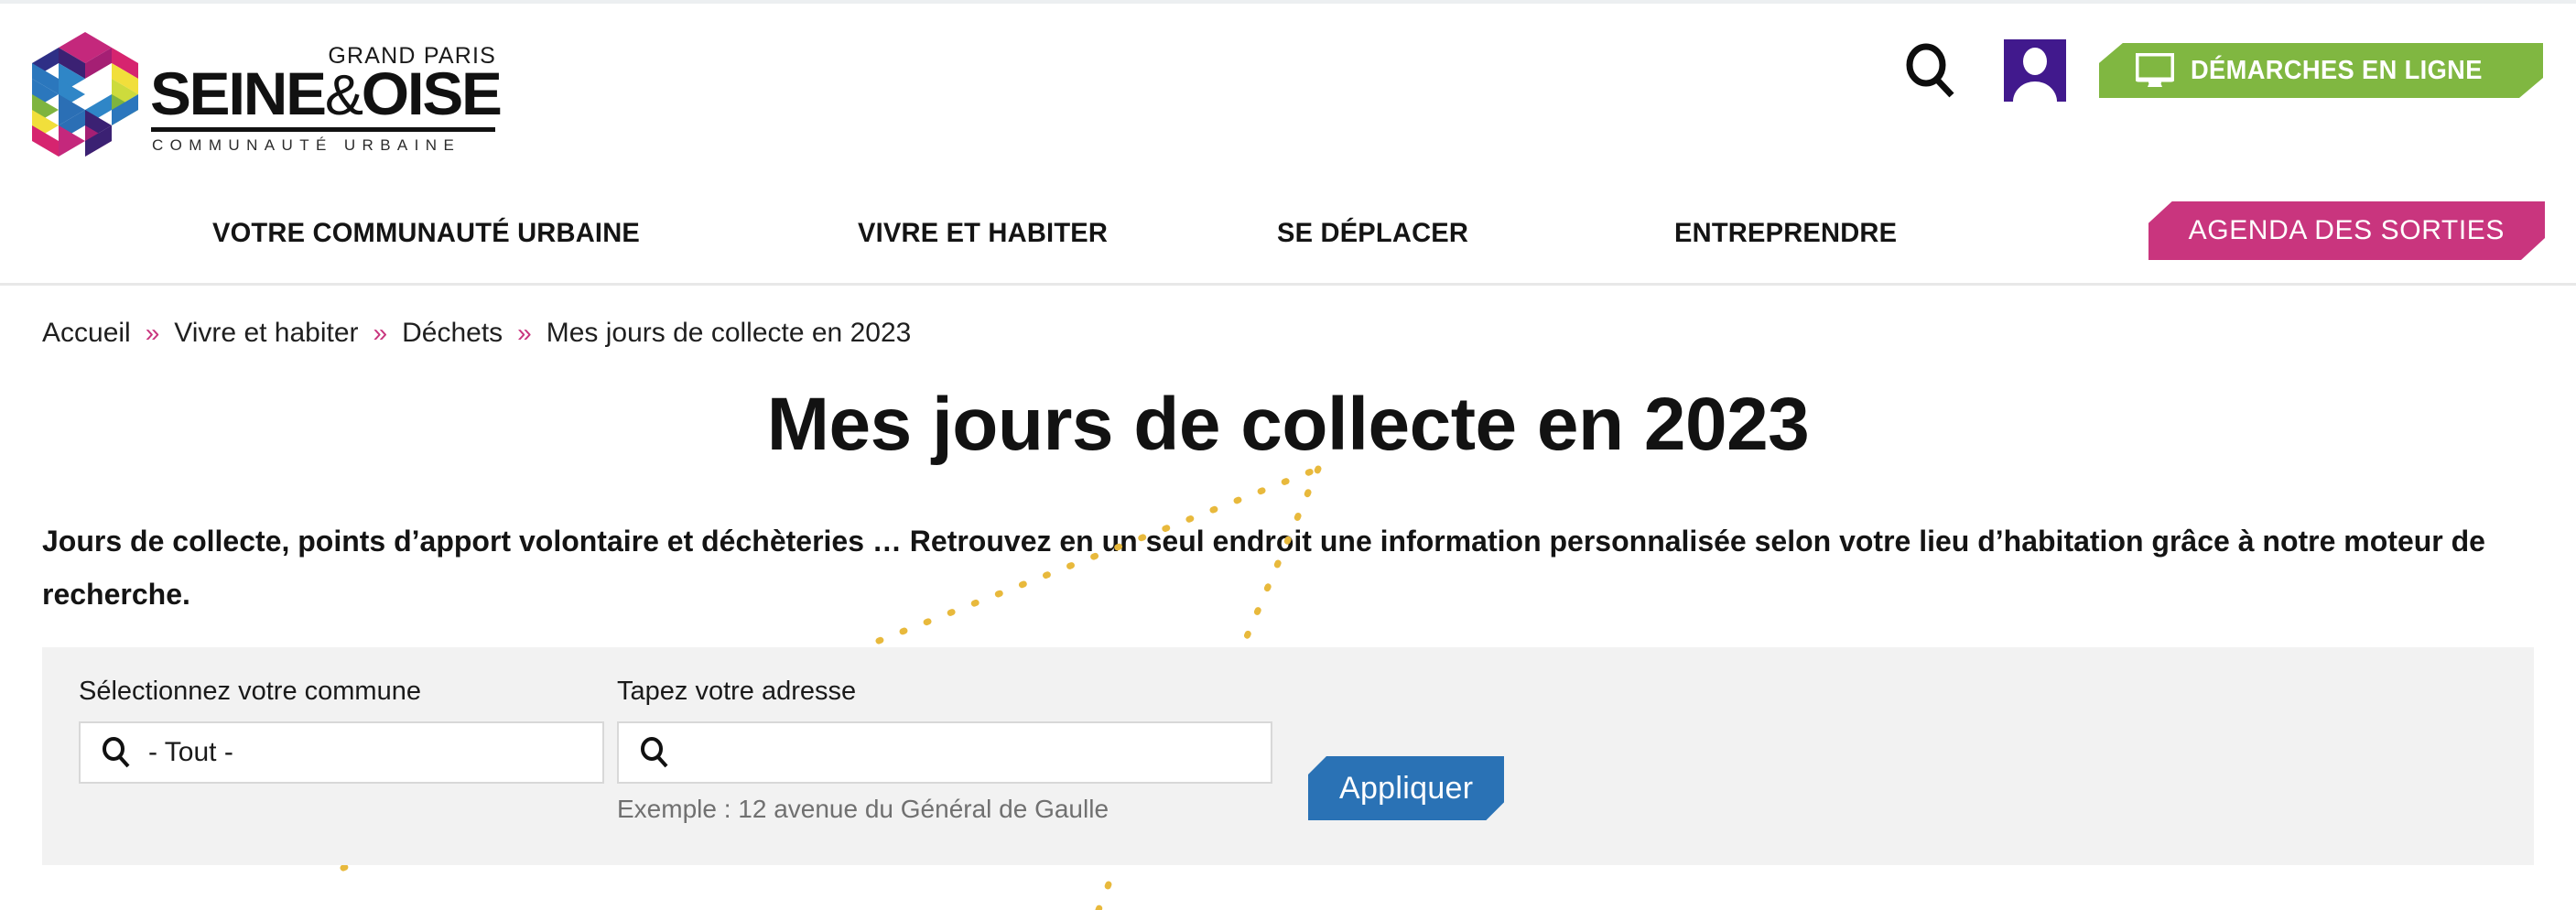 The width and height of the screenshot is (2576, 910). Describe the element at coordinates (2155, 70) in the screenshot. I see `monitor-icon` at that location.